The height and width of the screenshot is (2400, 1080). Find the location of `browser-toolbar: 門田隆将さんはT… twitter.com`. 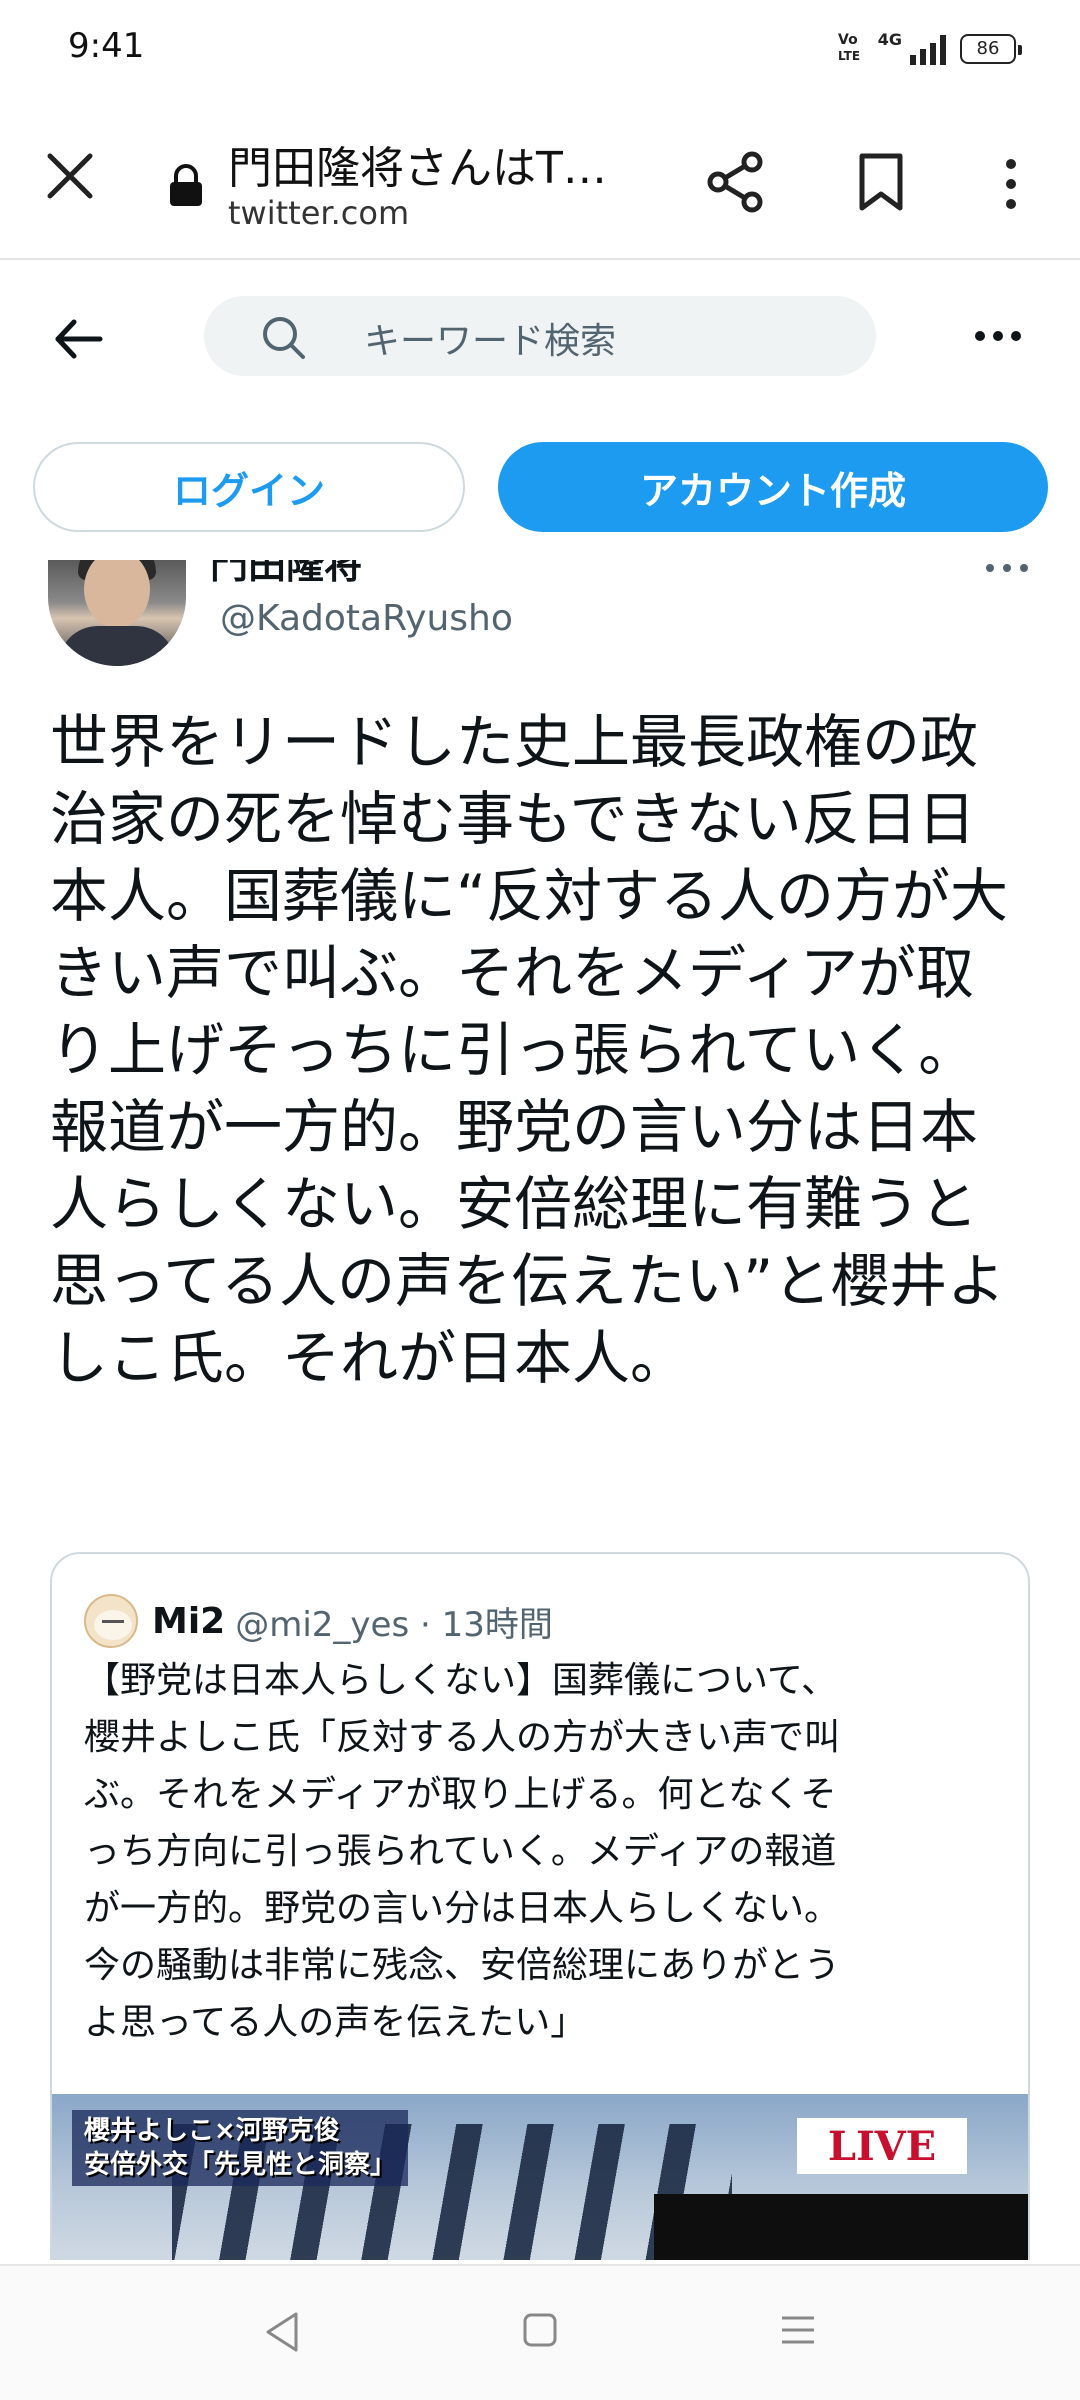

browser-toolbar: 門田隆将さんはT… twitter.com is located at coordinates (540, 185).